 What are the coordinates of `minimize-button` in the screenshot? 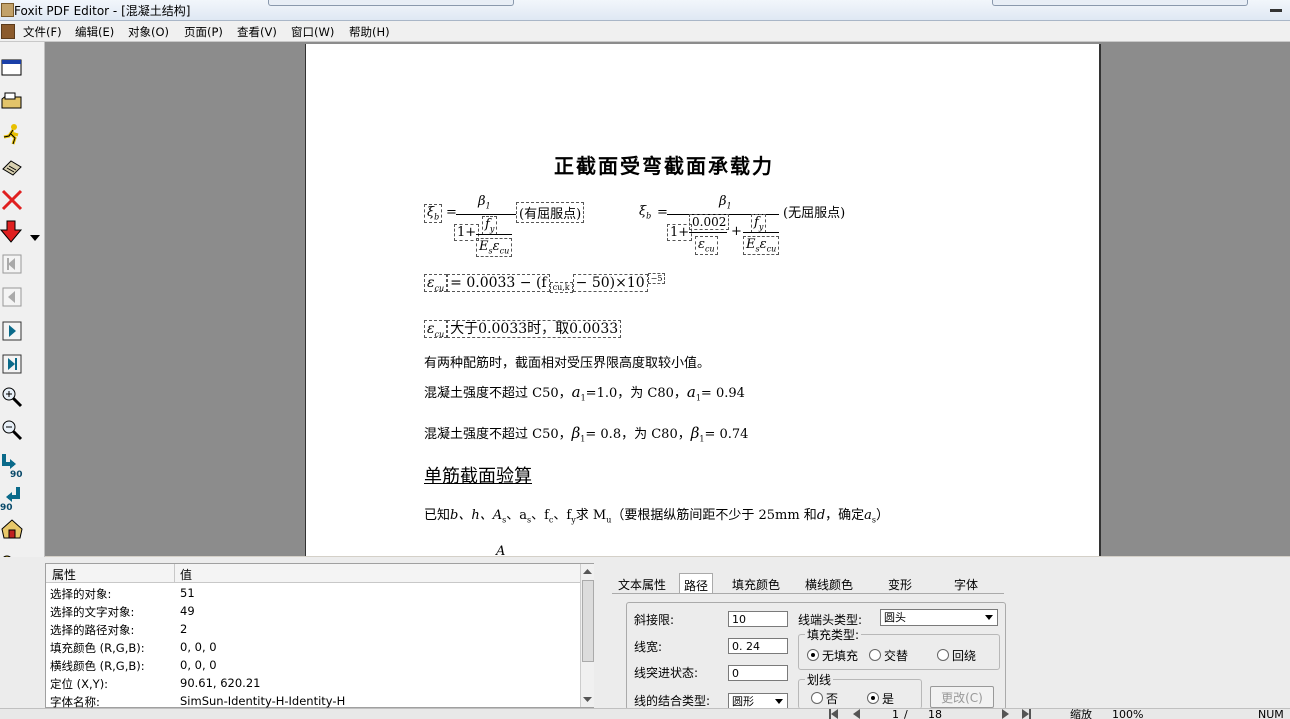 It's located at (1276, 7).